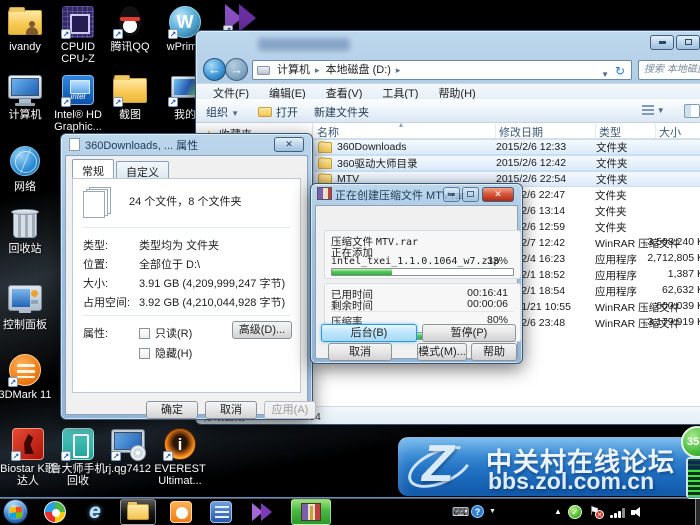 This screenshot has height=525, width=700. Describe the element at coordinates (231, 92) in the screenshot. I see `menu-file: 文件(F)` at that location.